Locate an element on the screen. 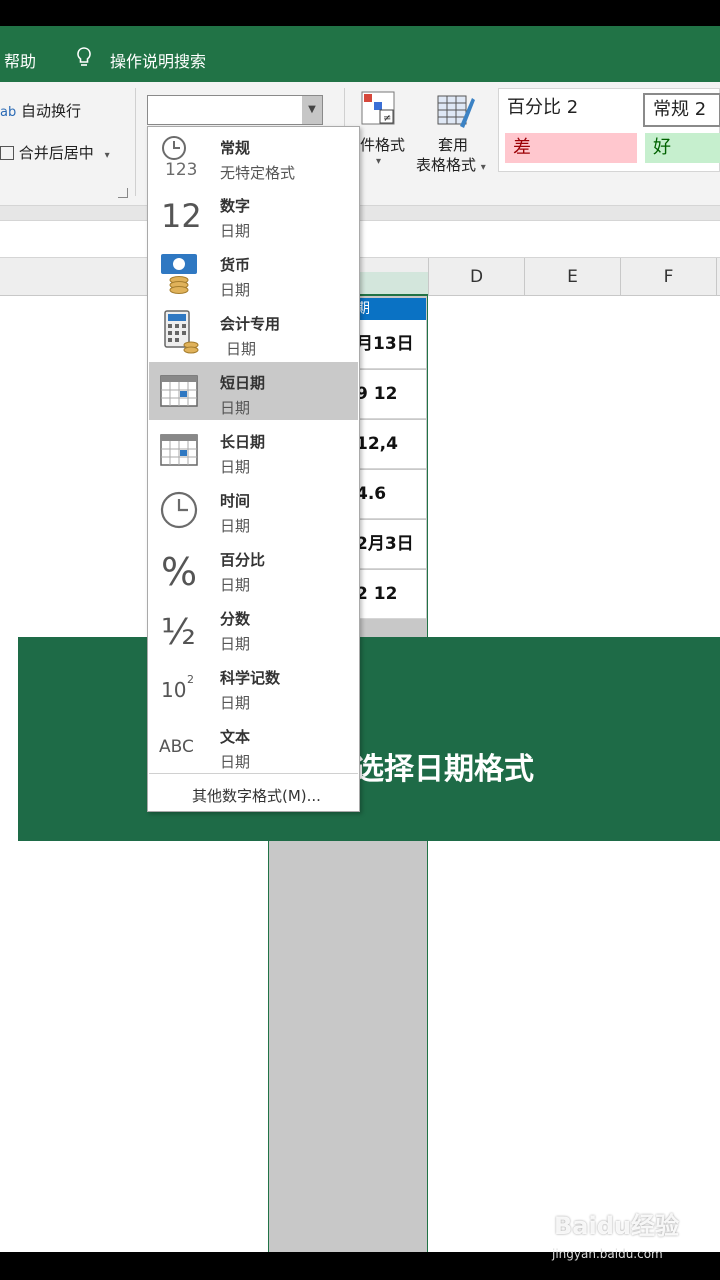 The width and height of the screenshot is (720, 1280). column-header-g is located at coordinates (718, 277).